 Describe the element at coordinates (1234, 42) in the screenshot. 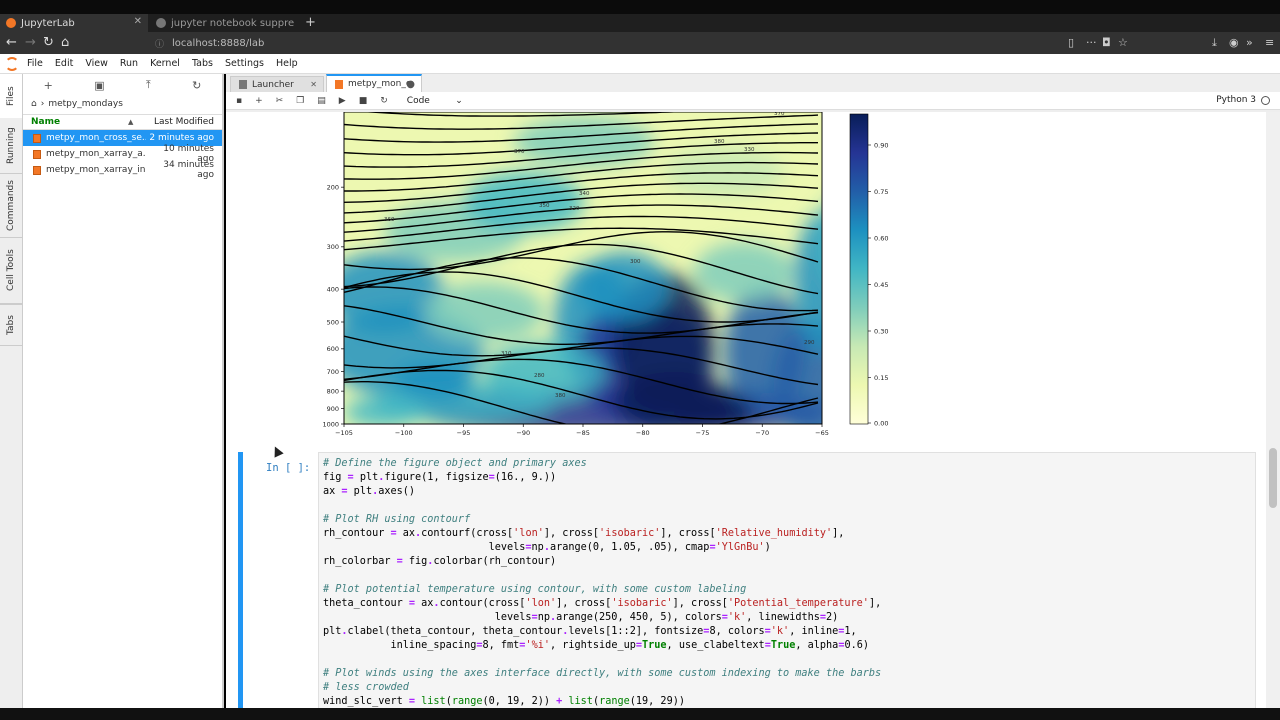

I see `extension-icon: ◉` at that location.